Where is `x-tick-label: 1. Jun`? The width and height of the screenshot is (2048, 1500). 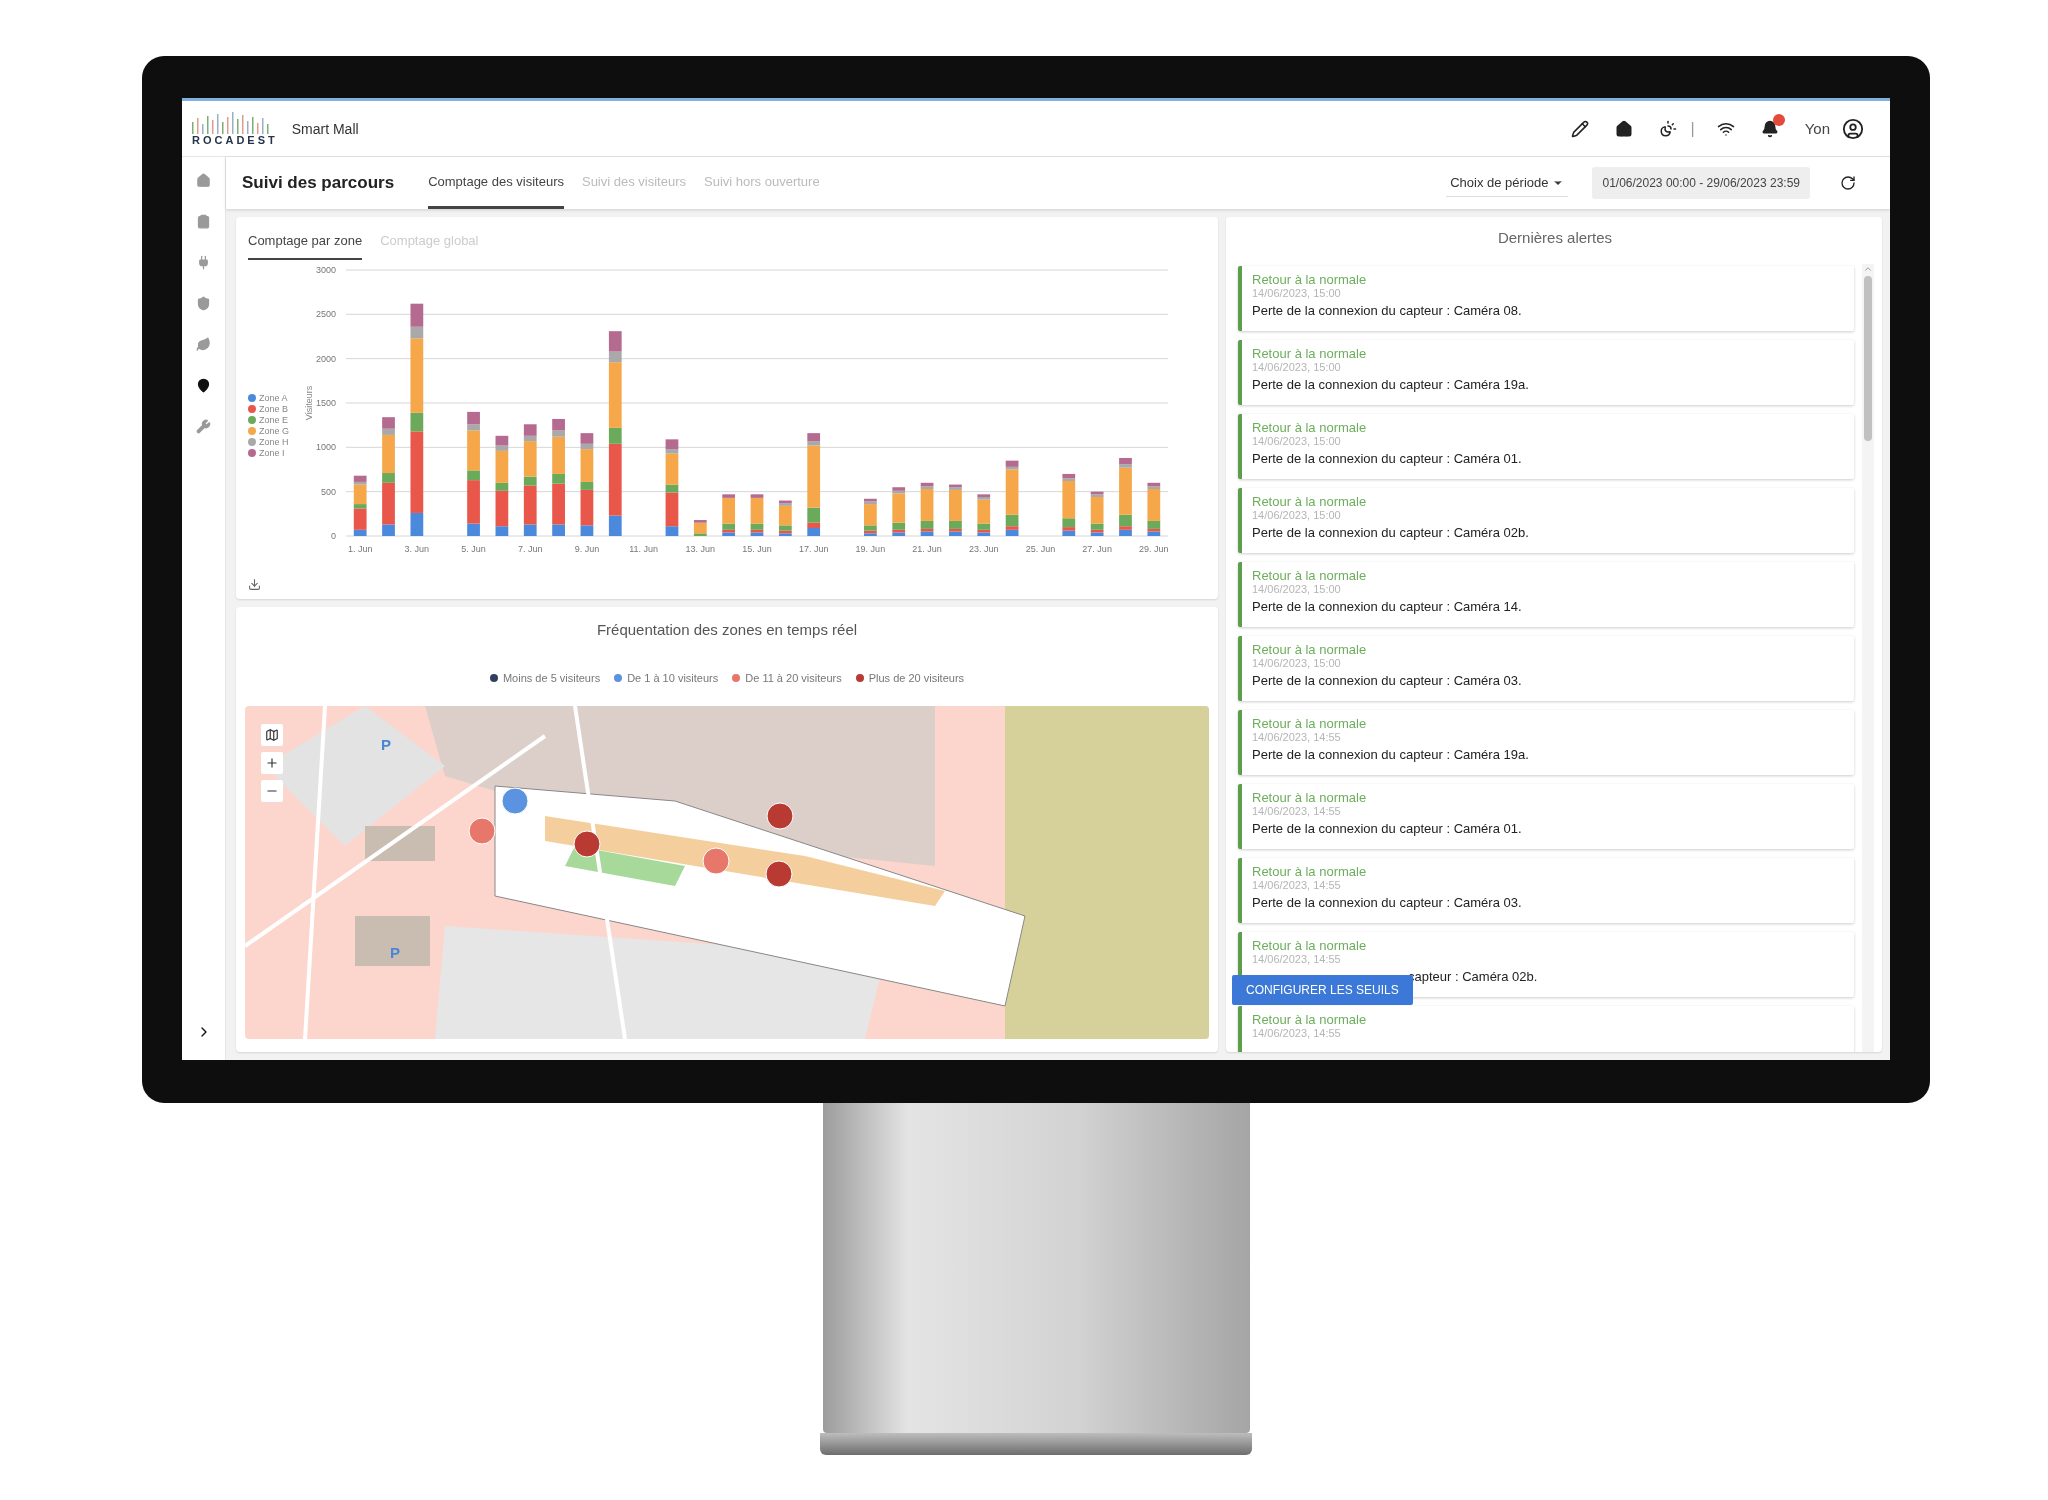
x-tick-label: 1. Jun is located at coordinates (360, 549).